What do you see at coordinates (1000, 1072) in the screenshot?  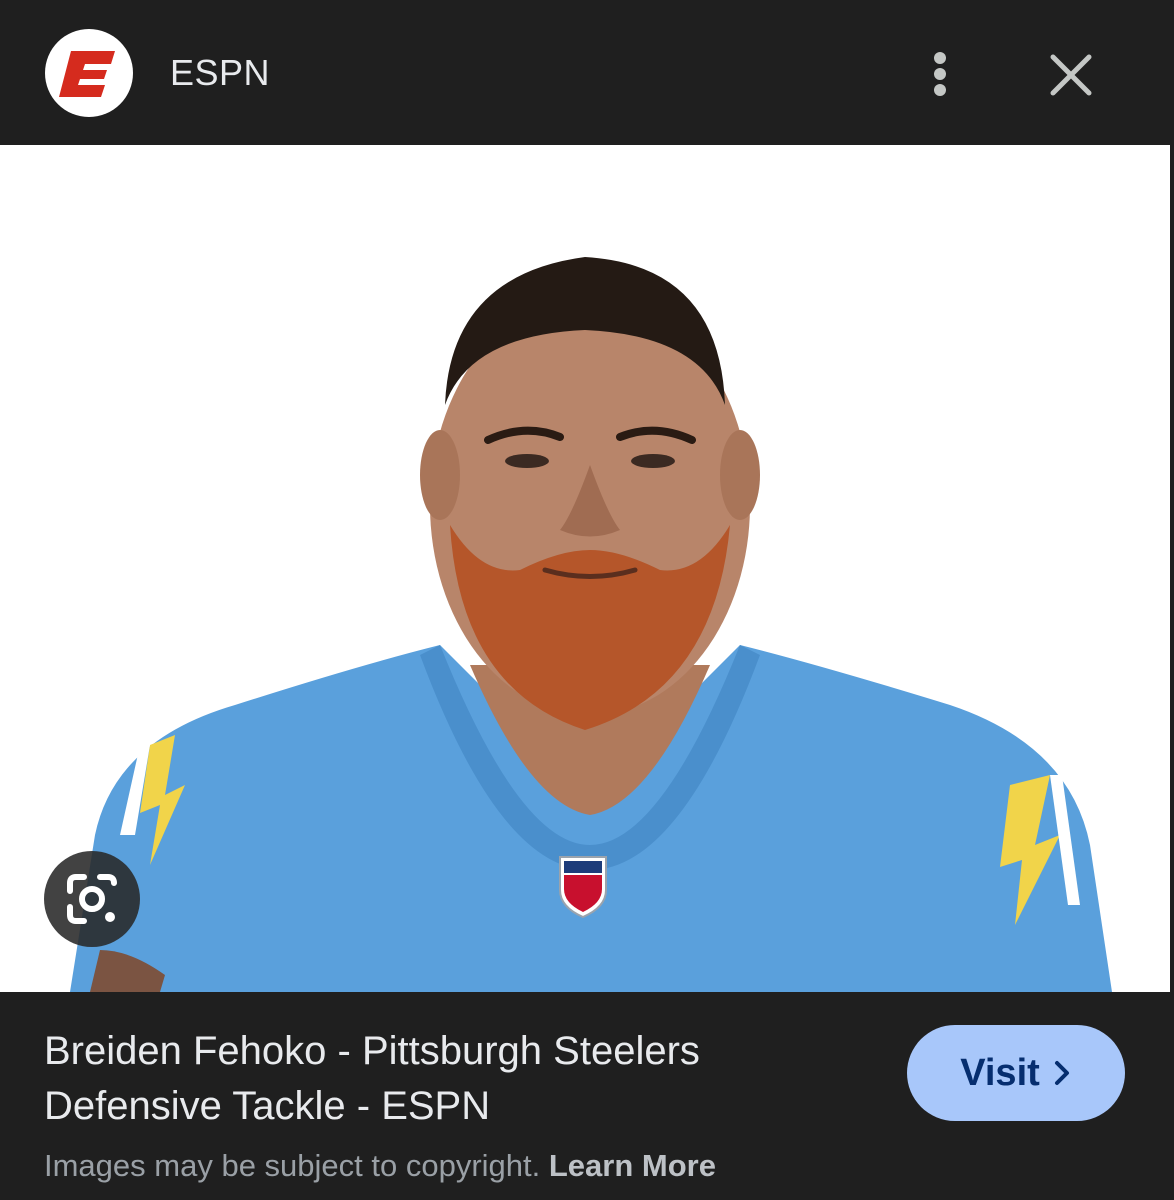 I see `visit-button-label: Visit` at bounding box center [1000, 1072].